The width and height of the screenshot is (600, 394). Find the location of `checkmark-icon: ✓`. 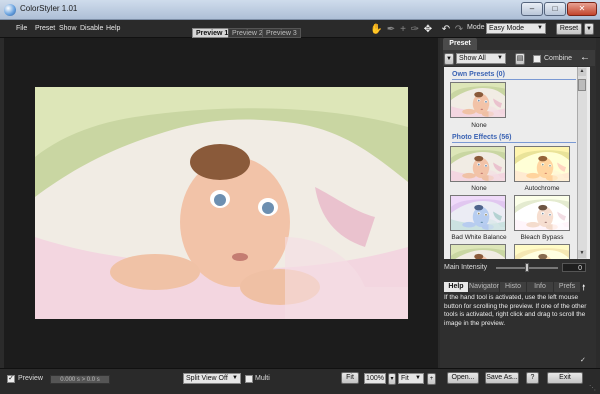

checkmark-icon: ✓ is located at coordinates (583, 360).